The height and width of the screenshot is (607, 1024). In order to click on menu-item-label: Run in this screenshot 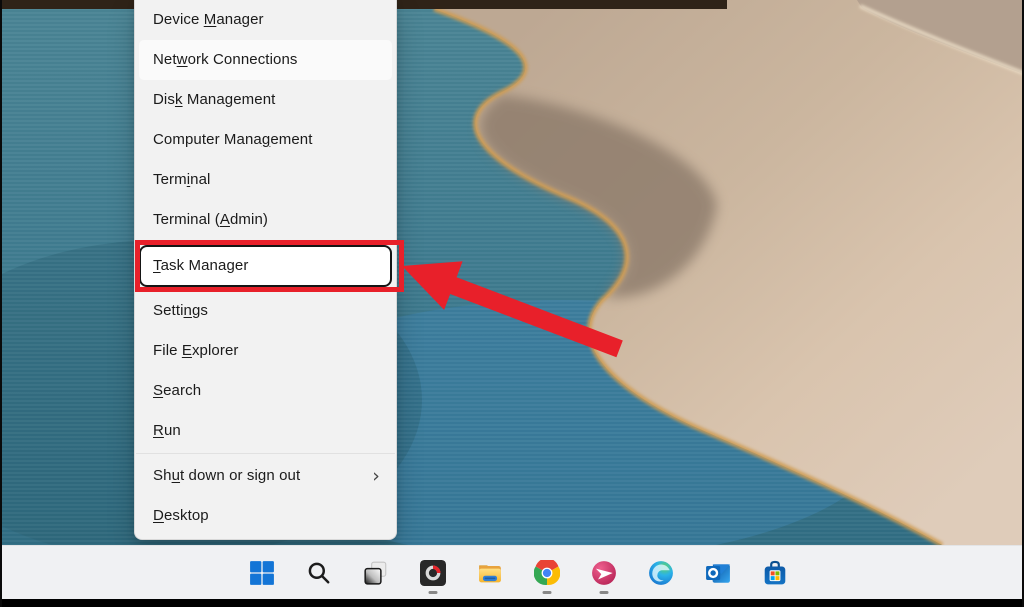, I will do `click(167, 430)`.